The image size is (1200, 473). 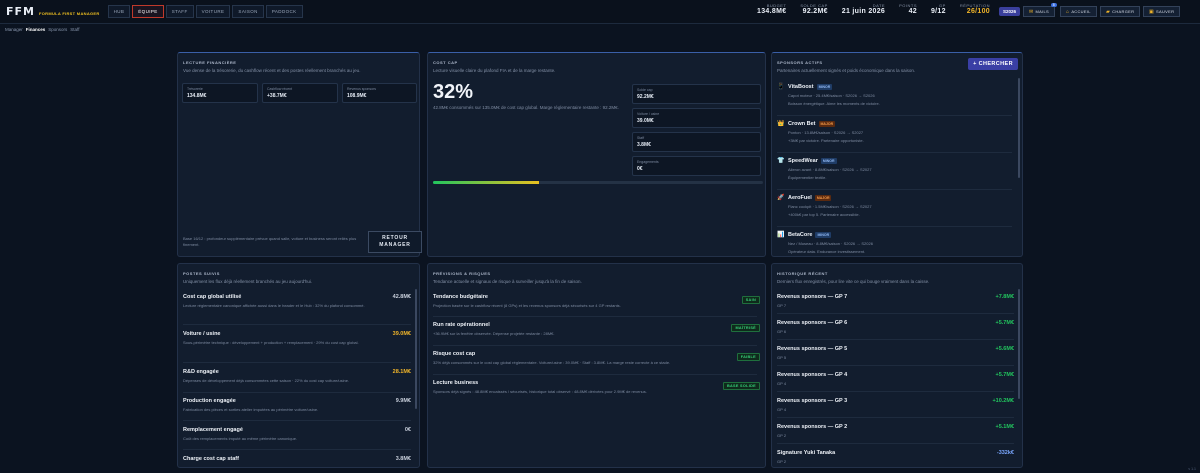 I want to click on row-amount: +5.1M€, so click(x=1005, y=427).